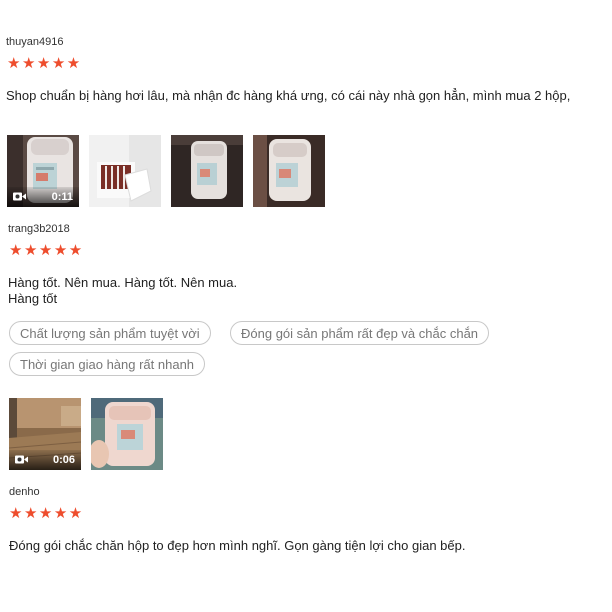  What do you see at coordinates (35, 42) in the screenshot?
I see `review-username: thuyan4916` at bounding box center [35, 42].